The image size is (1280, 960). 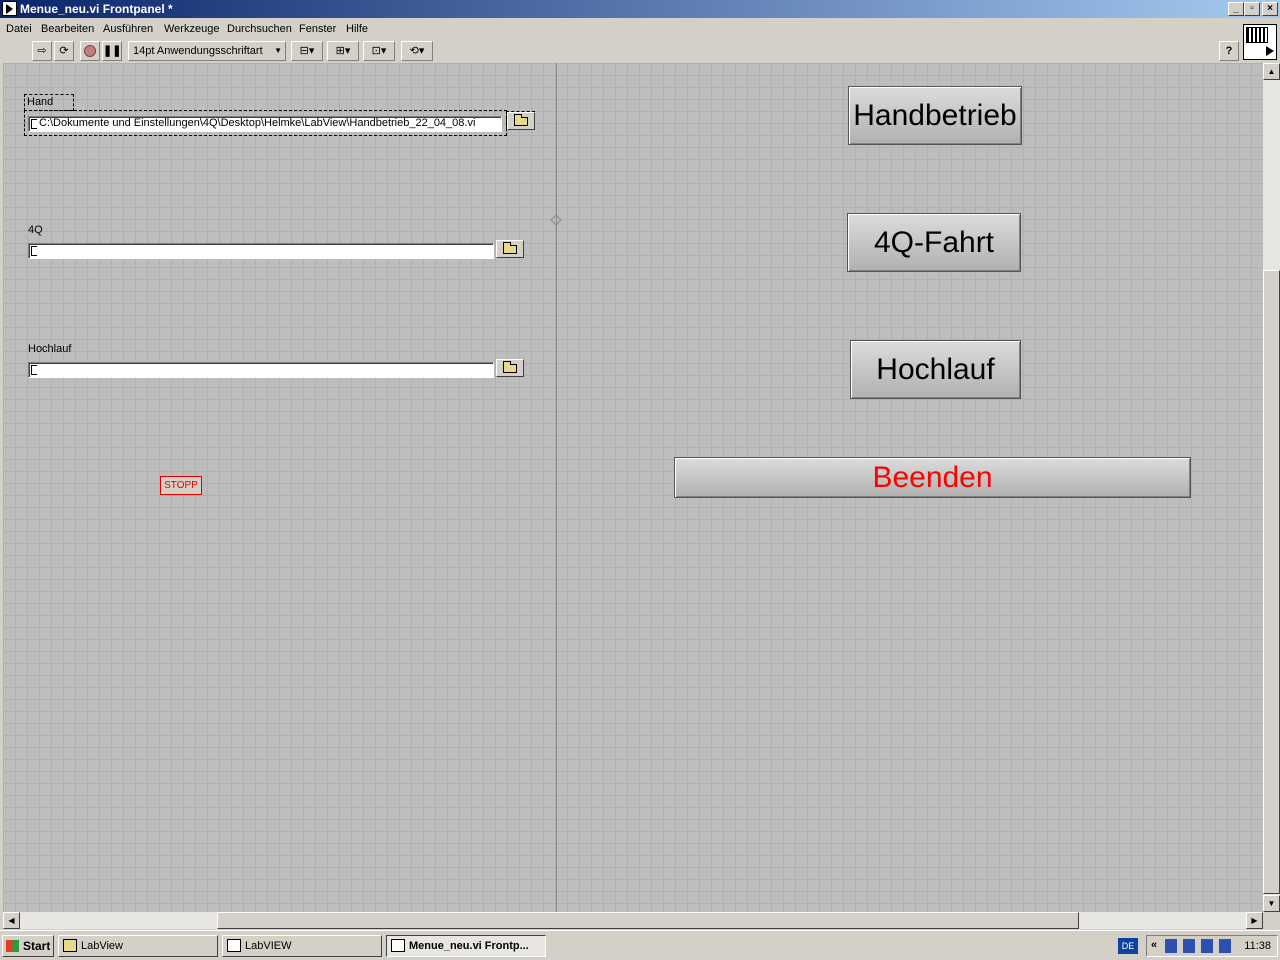 I want to click on scroll-right-icon: ▶, so click(x=1254, y=920).